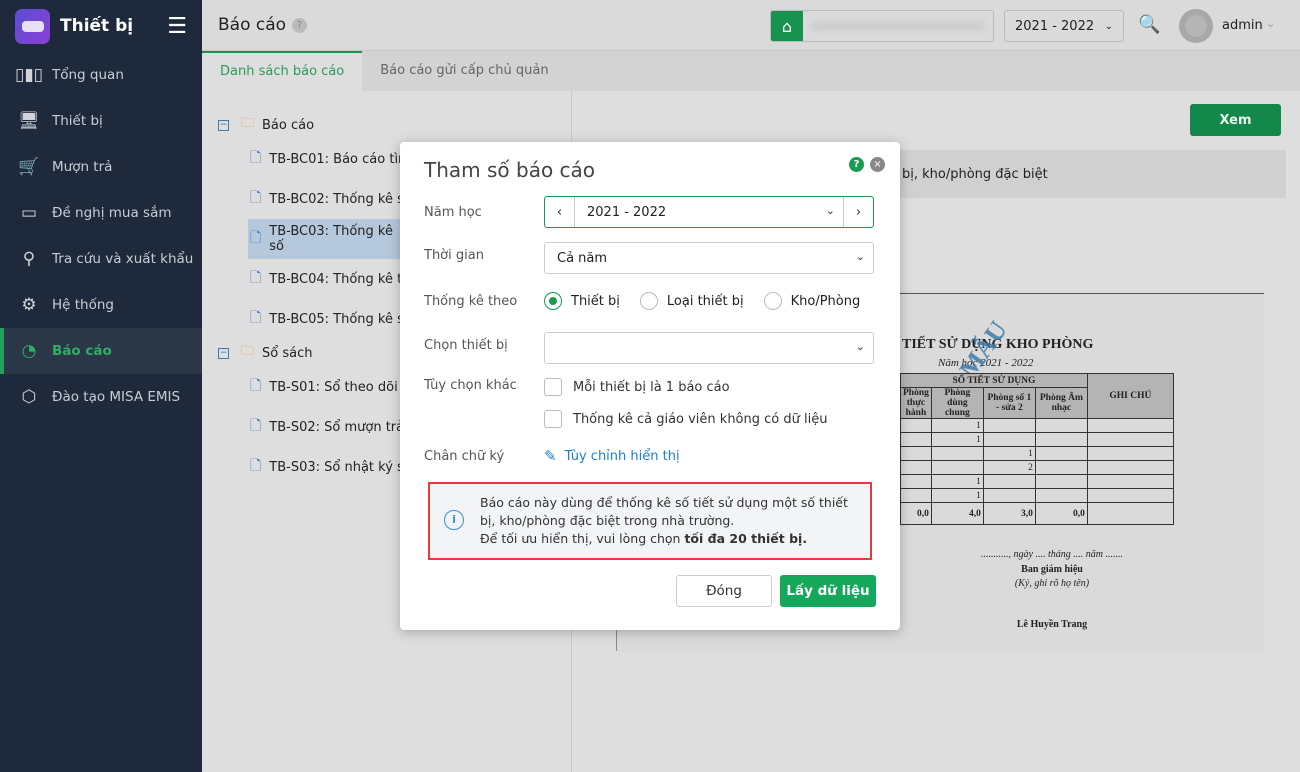 This screenshot has width=1300, height=772. What do you see at coordinates (341, 467) in the screenshot?
I see `tree-item-label: TB-S03: Sổ nhật ký sử` at bounding box center [341, 467].